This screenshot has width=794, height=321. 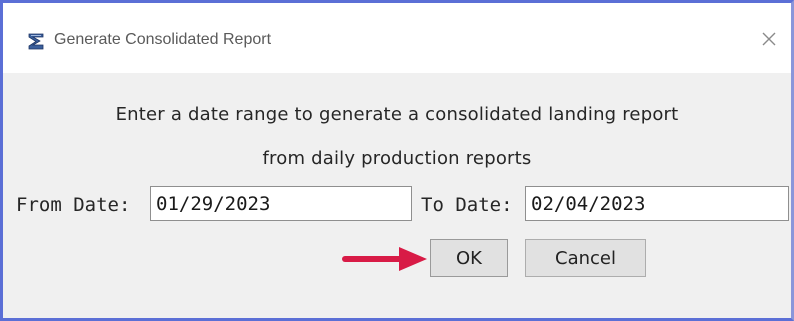 I want to click on red-arrow-icon, so click(x=387, y=259).